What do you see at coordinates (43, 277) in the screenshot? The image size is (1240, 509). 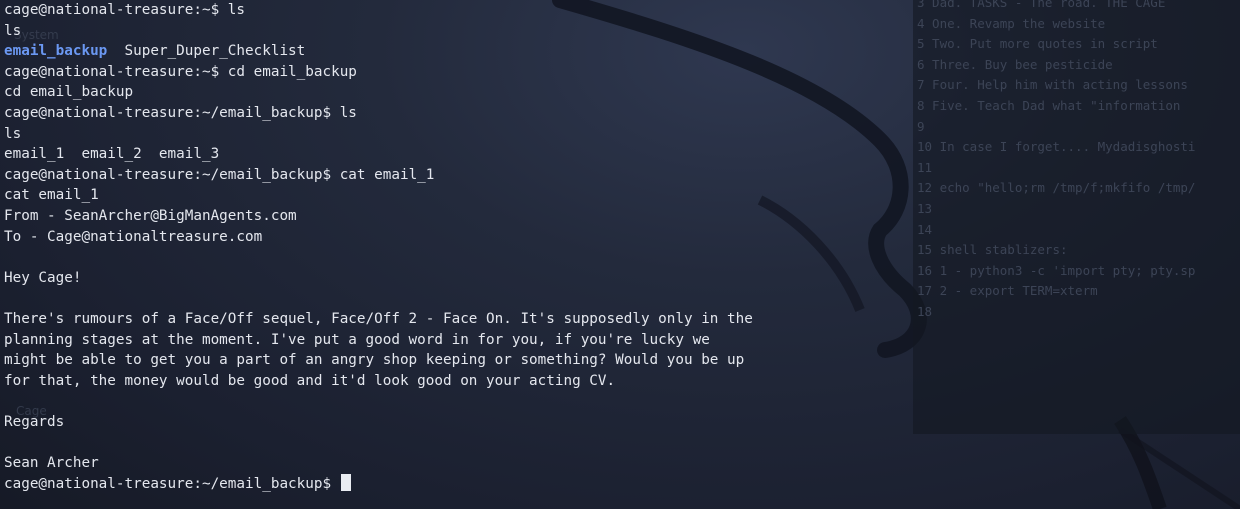 I see `terminal-output-line: Hey Cage!` at bounding box center [43, 277].